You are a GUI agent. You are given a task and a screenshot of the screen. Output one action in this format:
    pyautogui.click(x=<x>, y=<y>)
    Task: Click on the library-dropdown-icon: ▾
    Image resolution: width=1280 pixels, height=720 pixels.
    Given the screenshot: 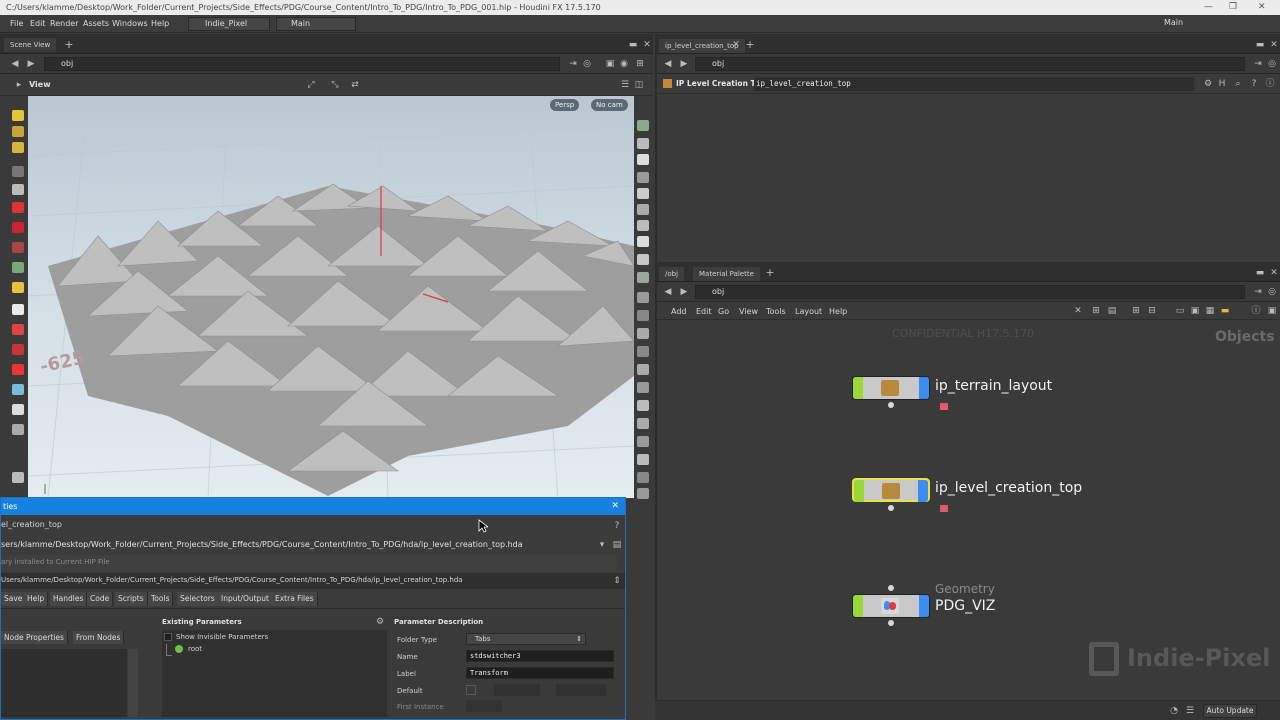 What is the action you would take?
    pyautogui.click(x=602, y=545)
    